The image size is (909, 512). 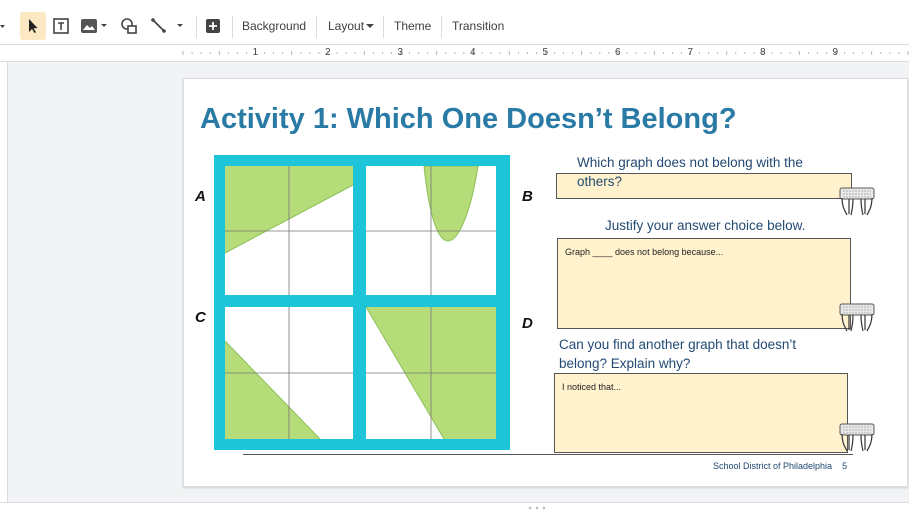 I want to click on horizontal-ruler: 1 2 3 4 5 6 7 8 9, so click(x=454, y=53).